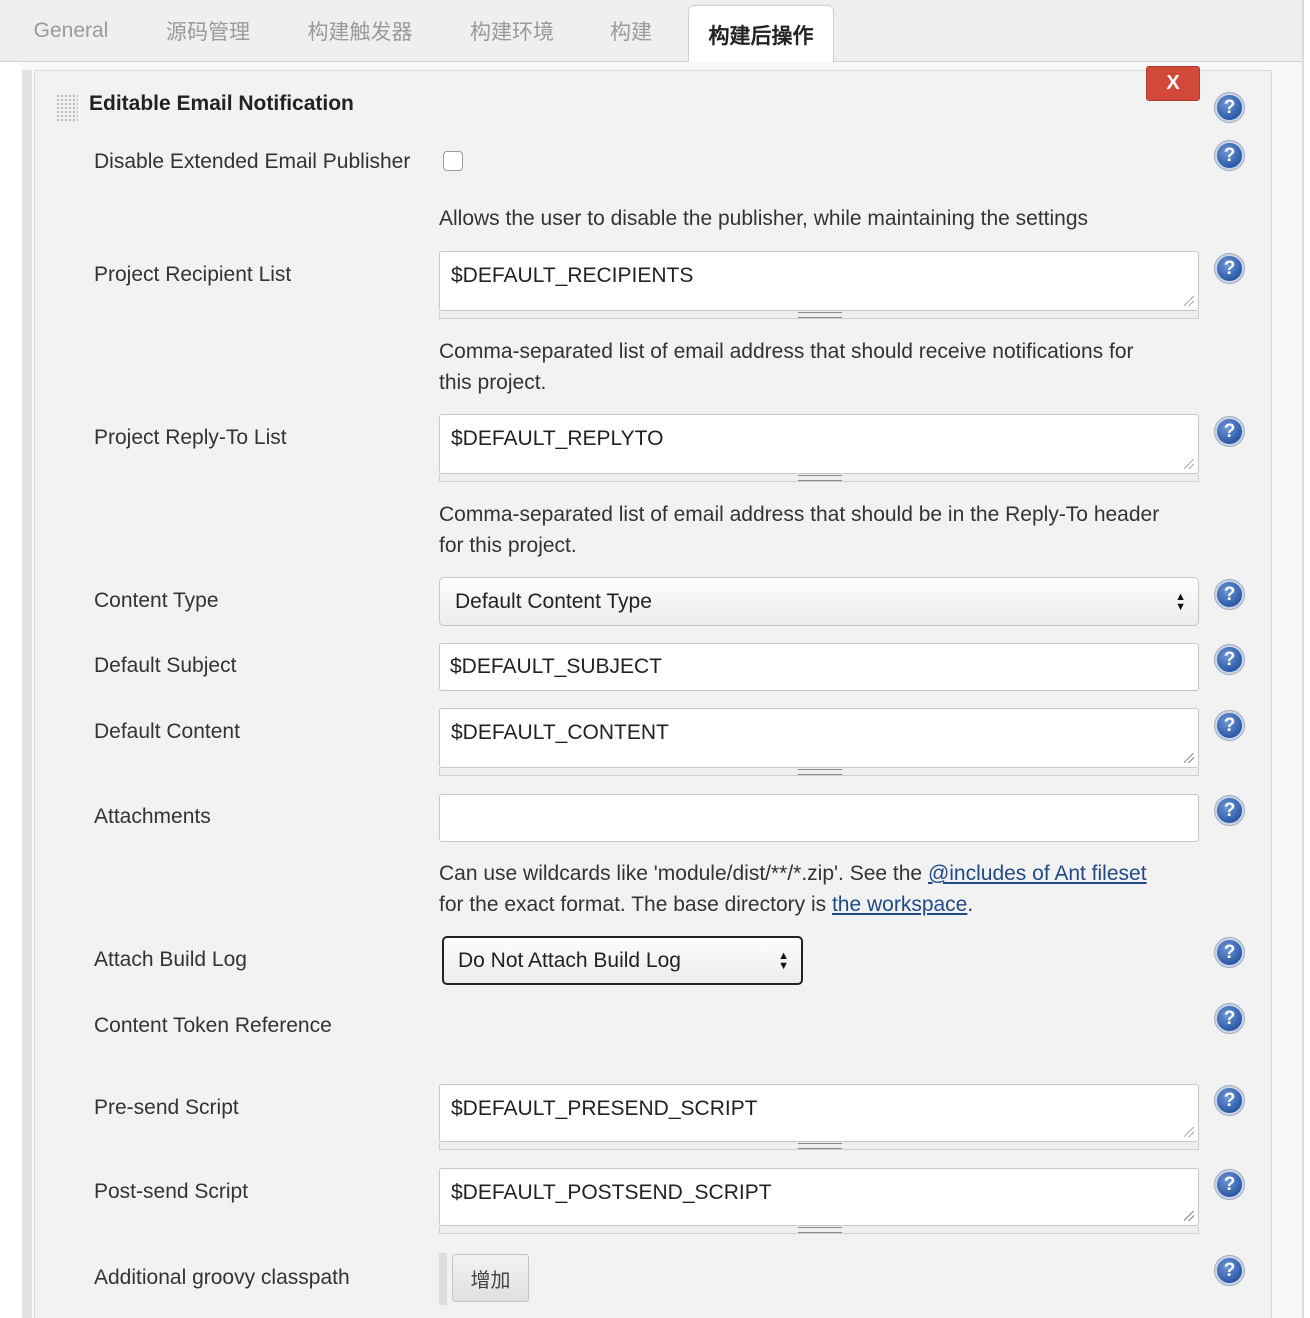  I want to click on drag-handle-icon, so click(67, 108).